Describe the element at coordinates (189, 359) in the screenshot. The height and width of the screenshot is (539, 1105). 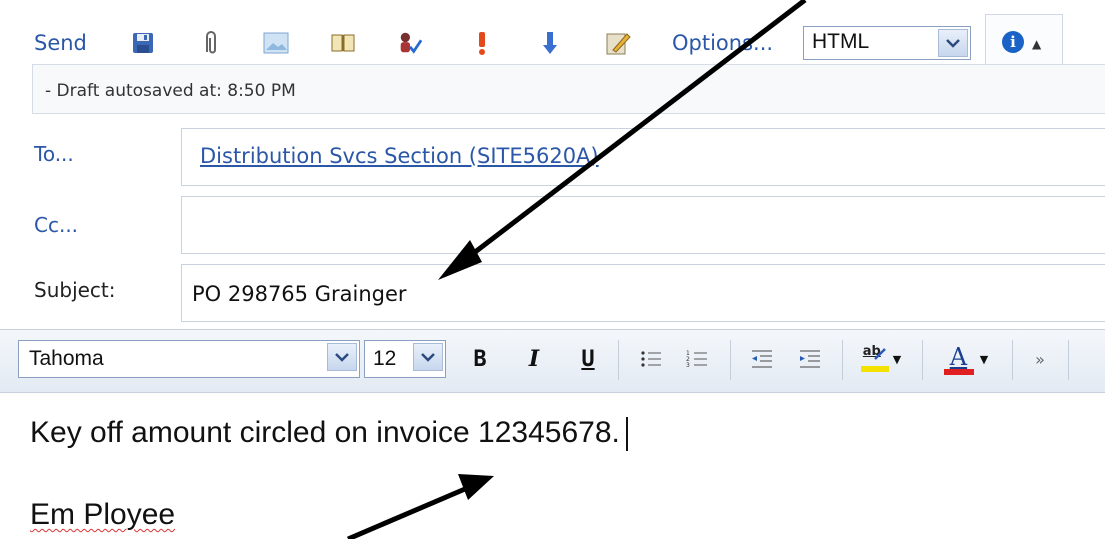
I see `font-family-select: Tahoma` at that location.